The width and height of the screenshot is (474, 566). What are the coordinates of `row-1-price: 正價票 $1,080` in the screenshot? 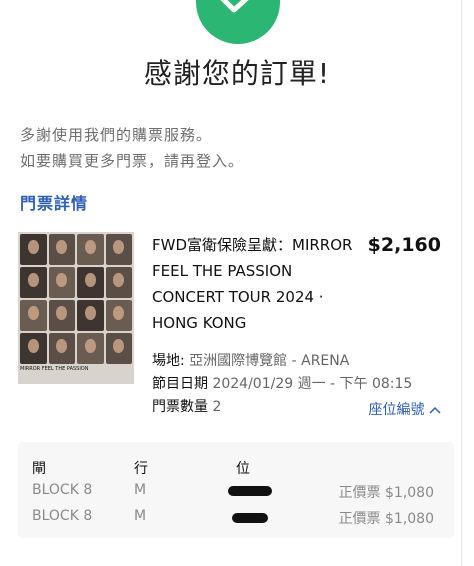 It's located at (386, 493).